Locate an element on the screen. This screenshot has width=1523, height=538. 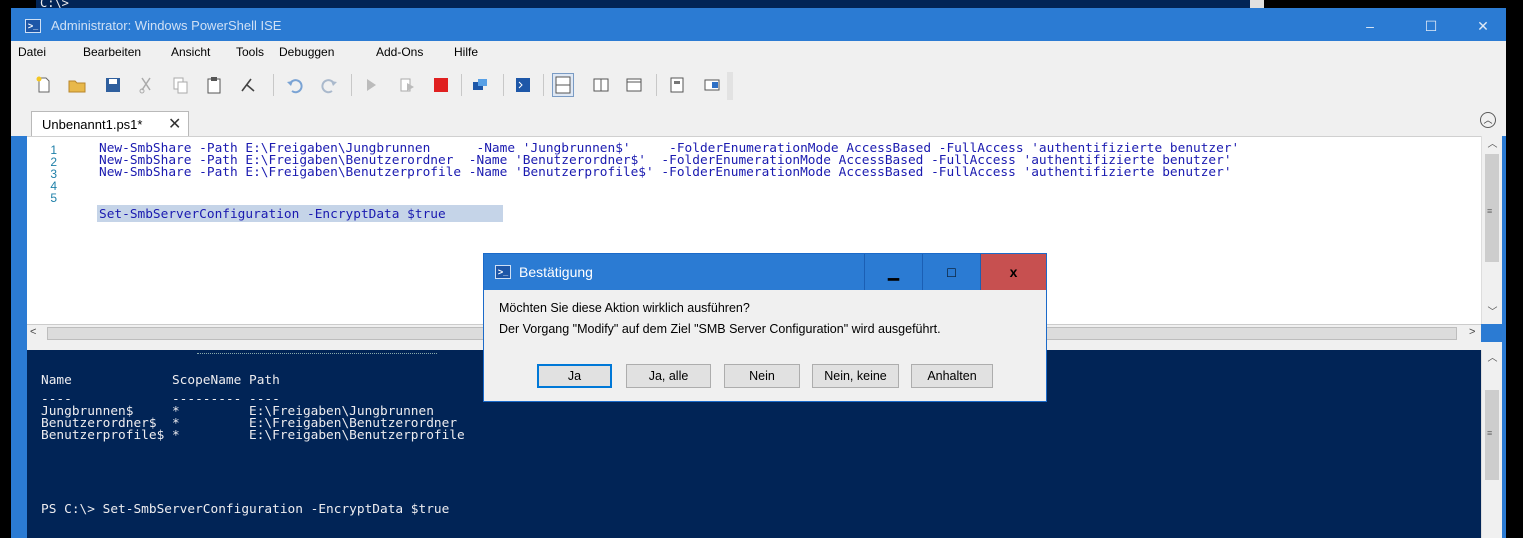
menu-datei: Datei is located at coordinates (32, 52).